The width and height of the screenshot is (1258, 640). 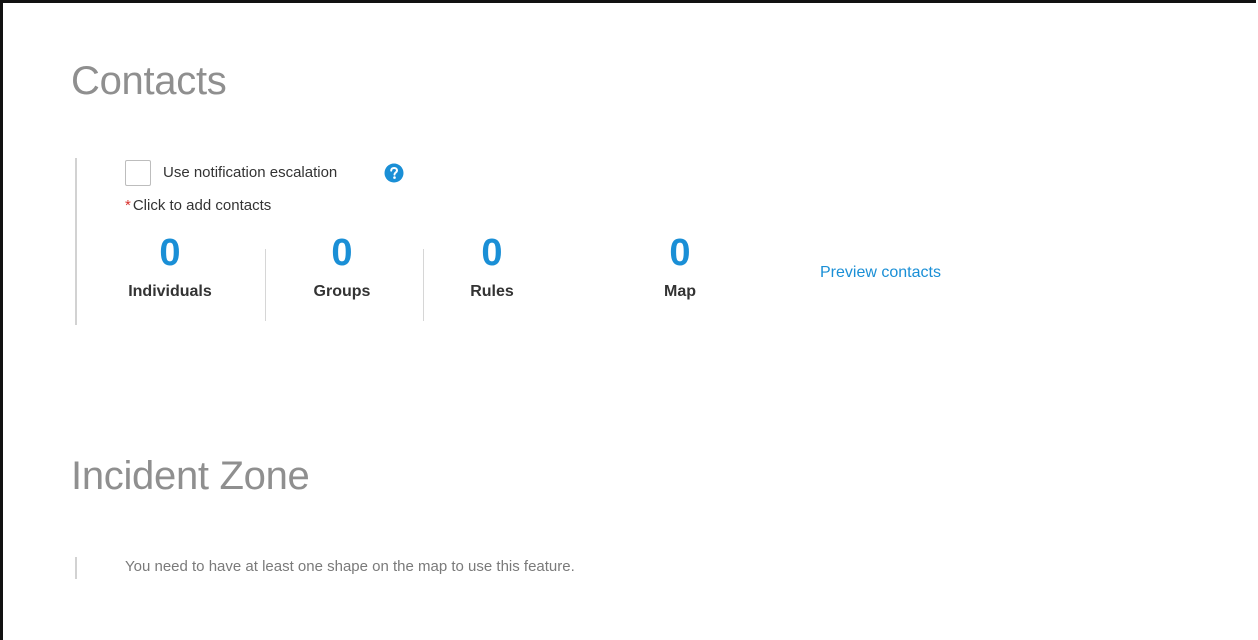 I want to click on contacts-section-title: Contacts, so click(x=149, y=81).